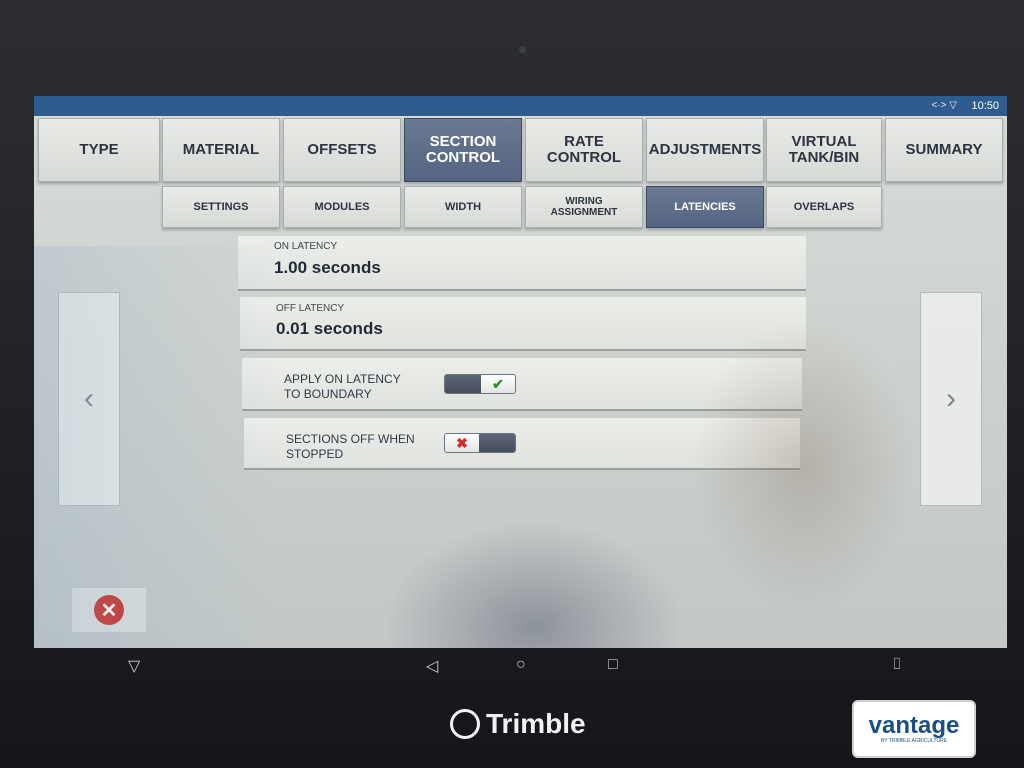 This screenshot has height=768, width=1024. I want to click on subtab-settings: SETTINGS, so click(221, 207).